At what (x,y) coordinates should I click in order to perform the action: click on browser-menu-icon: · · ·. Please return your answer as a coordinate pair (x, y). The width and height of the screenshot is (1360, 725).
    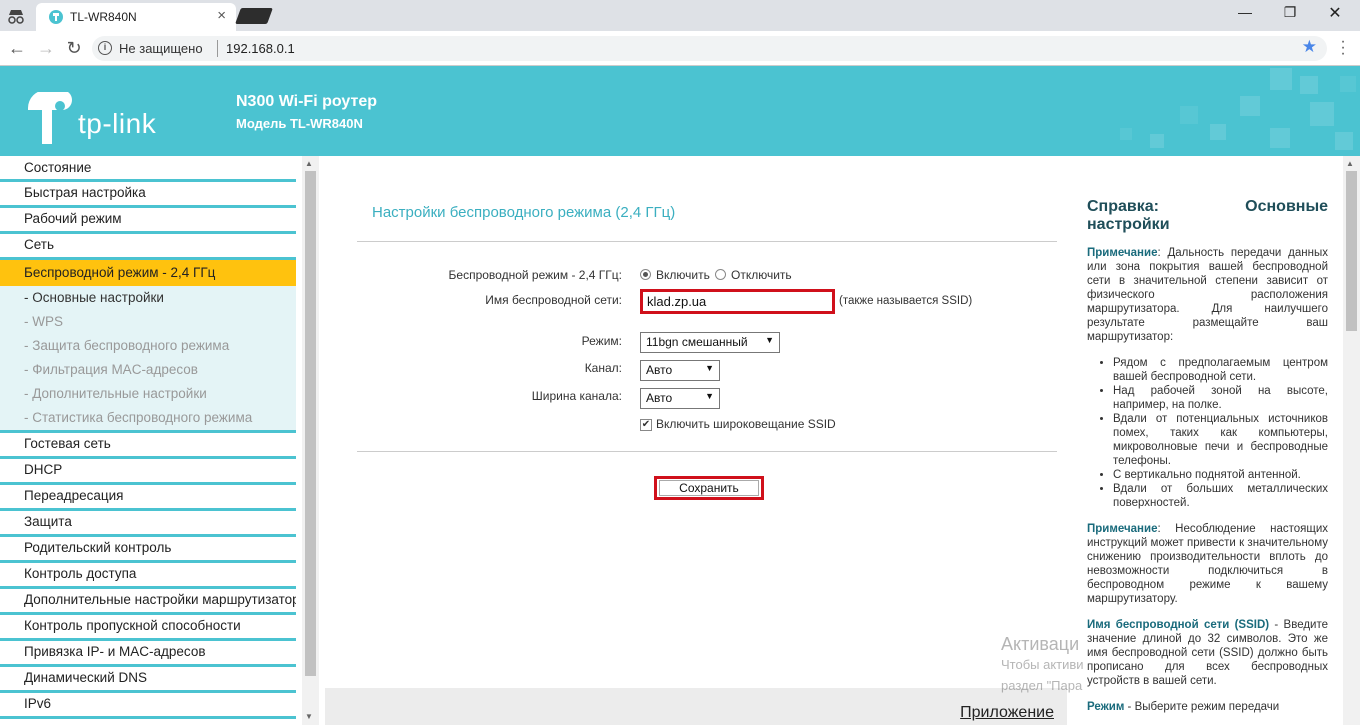
    Looking at the image, I should click on (1343, 48).